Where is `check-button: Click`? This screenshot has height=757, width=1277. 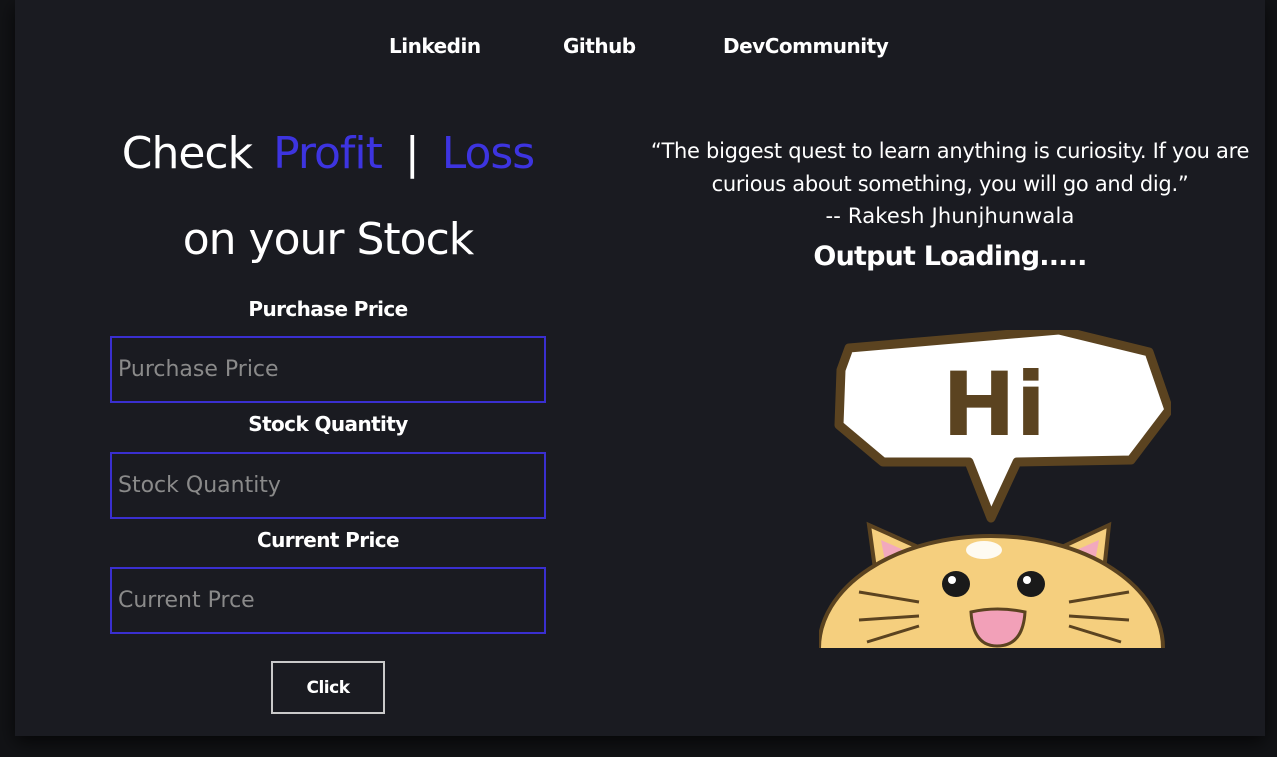
check-button: Click is located at coordinates (328, 687).